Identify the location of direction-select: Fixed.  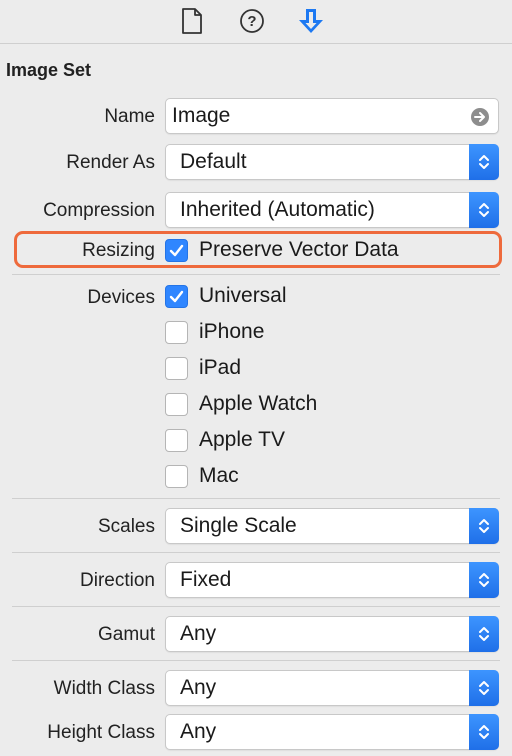
(332, 580).